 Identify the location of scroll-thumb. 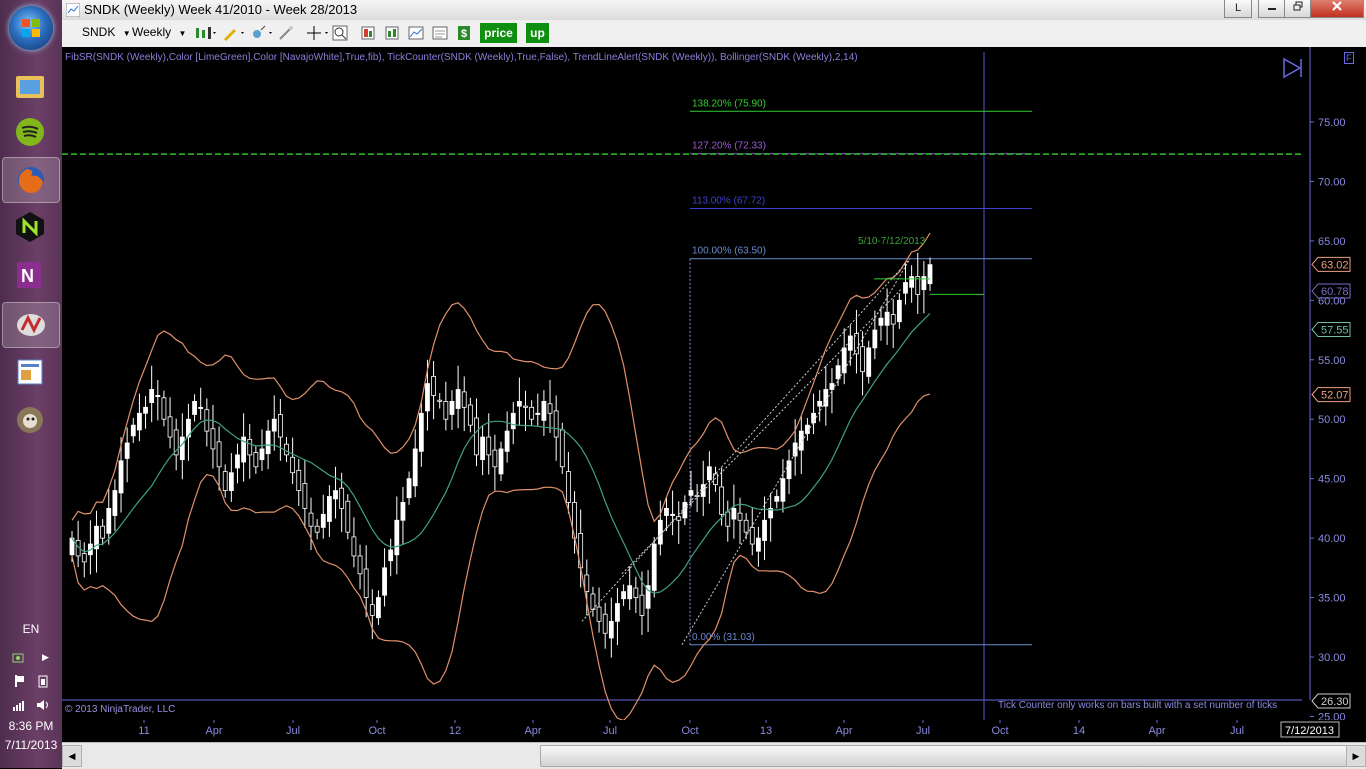
(946, 756).